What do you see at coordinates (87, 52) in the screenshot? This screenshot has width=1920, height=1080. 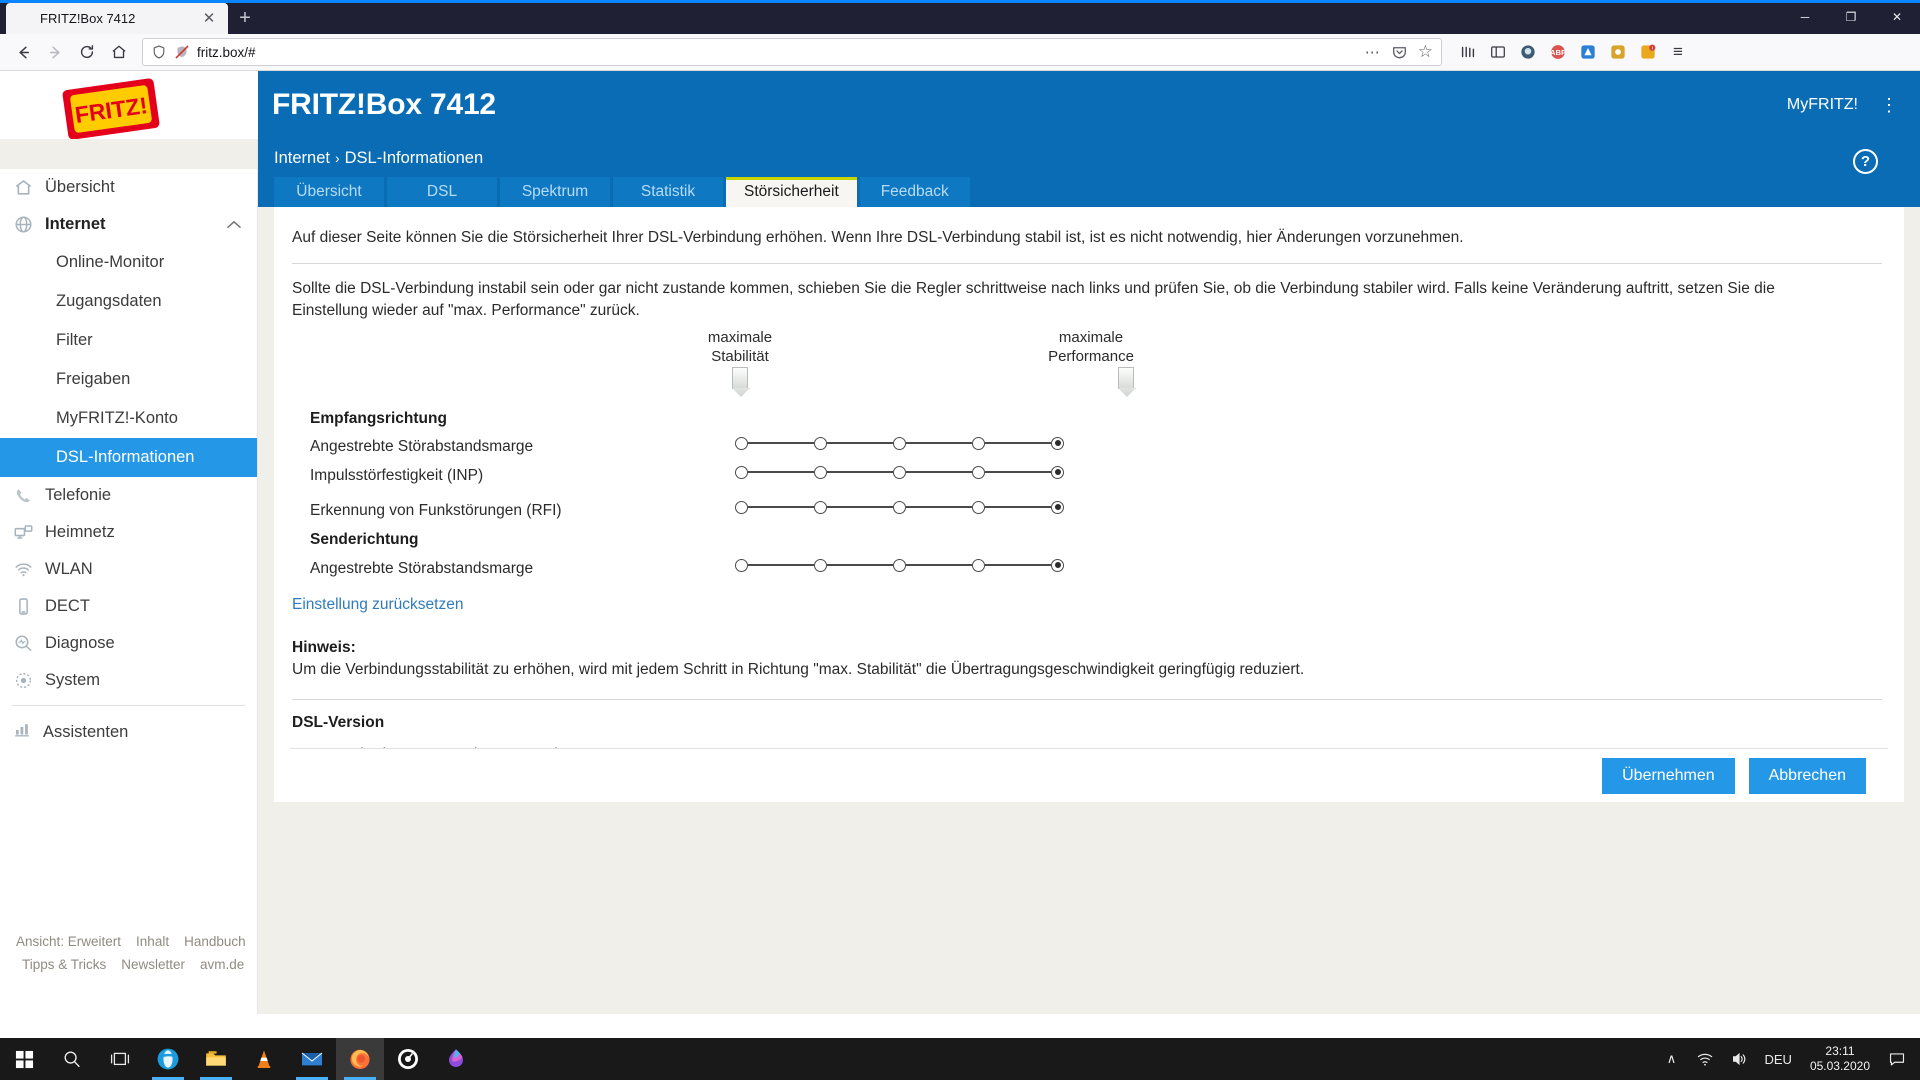 I see `reload-icon` at bounding box center [87, 52].